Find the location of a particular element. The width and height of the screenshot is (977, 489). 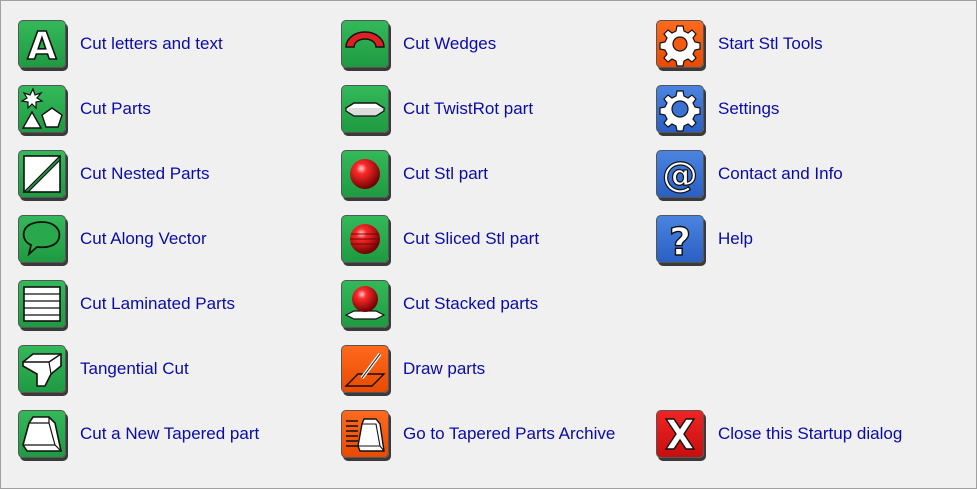

red-sphere-icon is located at coordinates (365, 174).